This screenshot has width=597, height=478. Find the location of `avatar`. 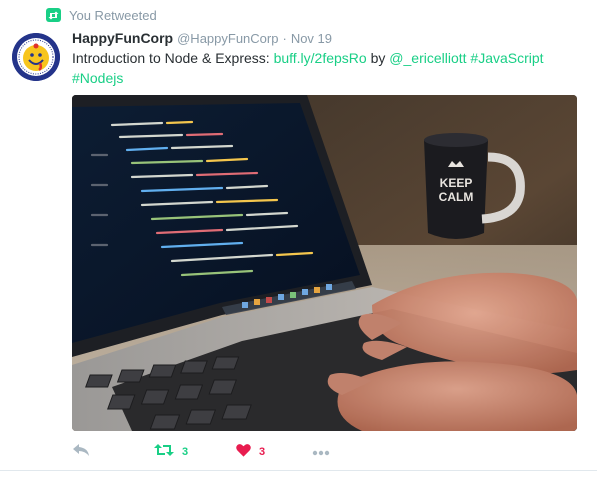

avatar is located at coordinates (36, 57).